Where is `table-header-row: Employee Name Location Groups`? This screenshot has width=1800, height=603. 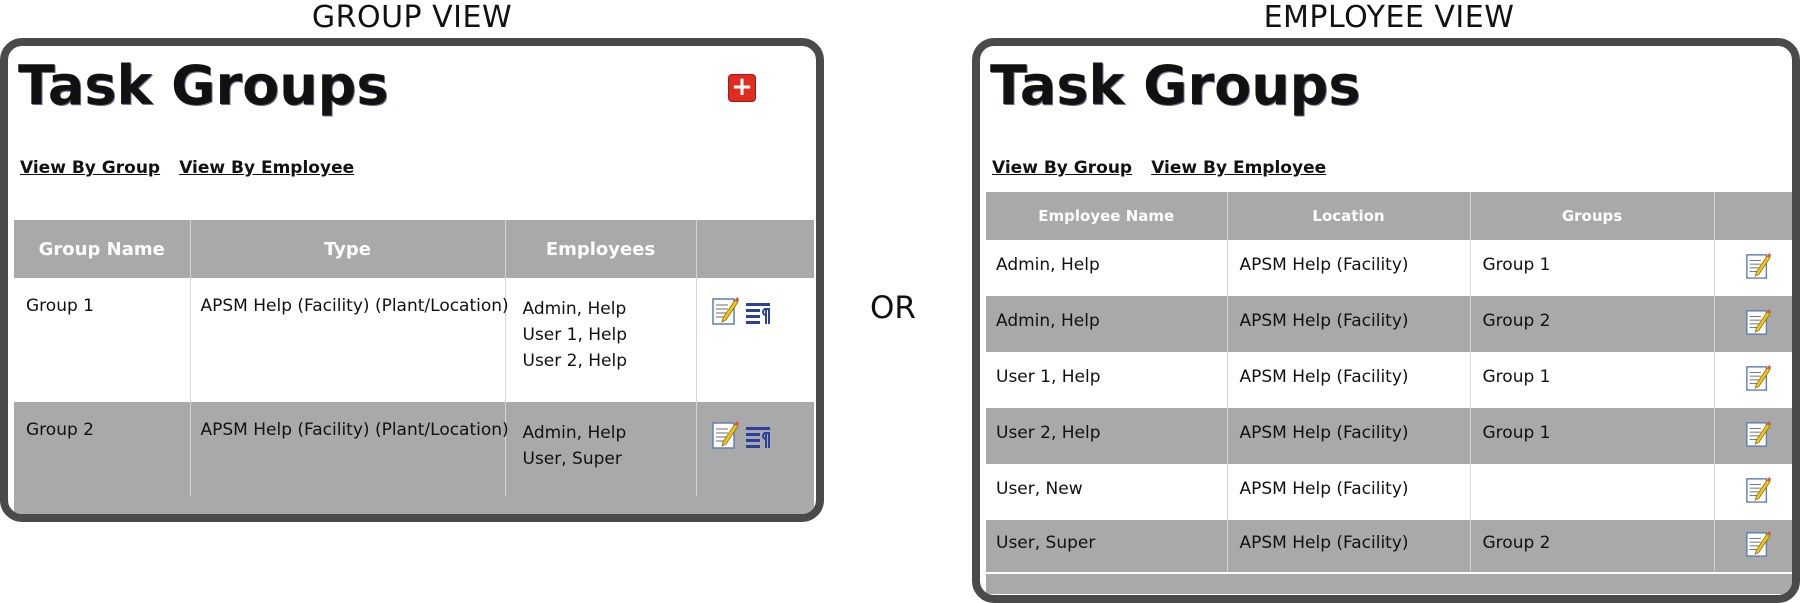
table-header-row: Employee Name Location Groups is located at coordinates (1389, 216).